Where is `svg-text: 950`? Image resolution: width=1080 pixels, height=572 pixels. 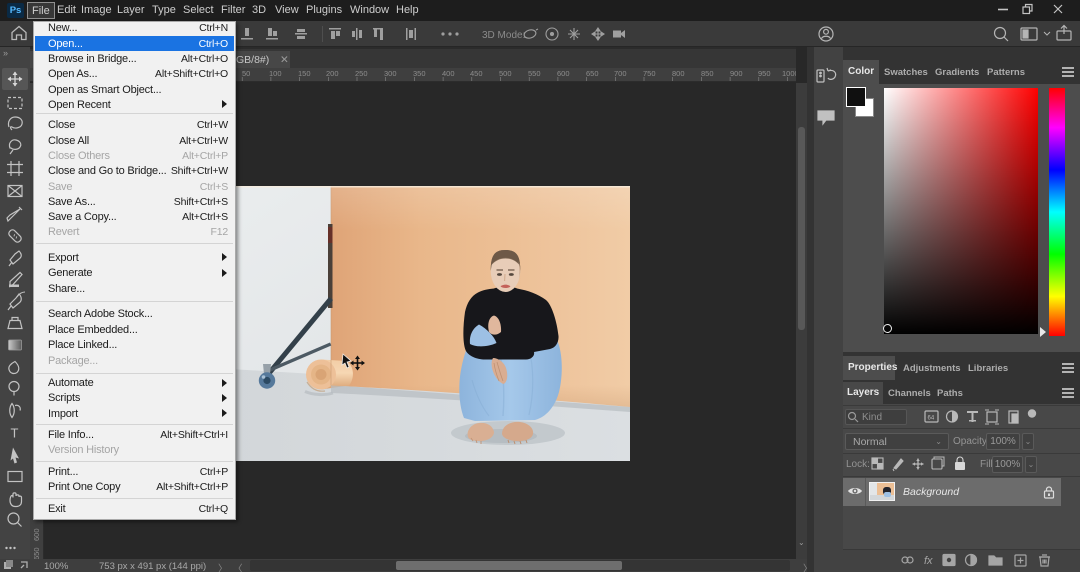 svg-text: 950 is located at coordinates (764, 73).